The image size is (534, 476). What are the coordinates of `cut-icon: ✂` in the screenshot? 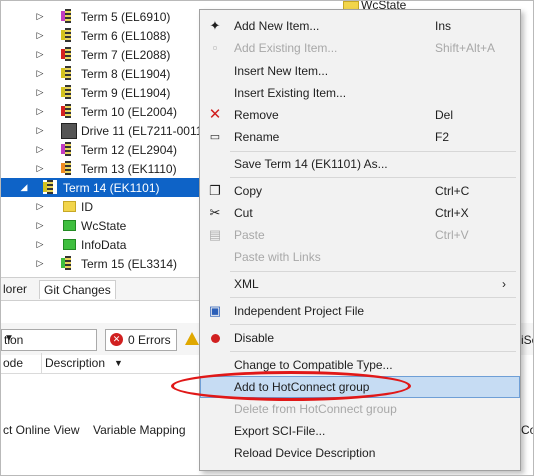 It's located at (215, 212).